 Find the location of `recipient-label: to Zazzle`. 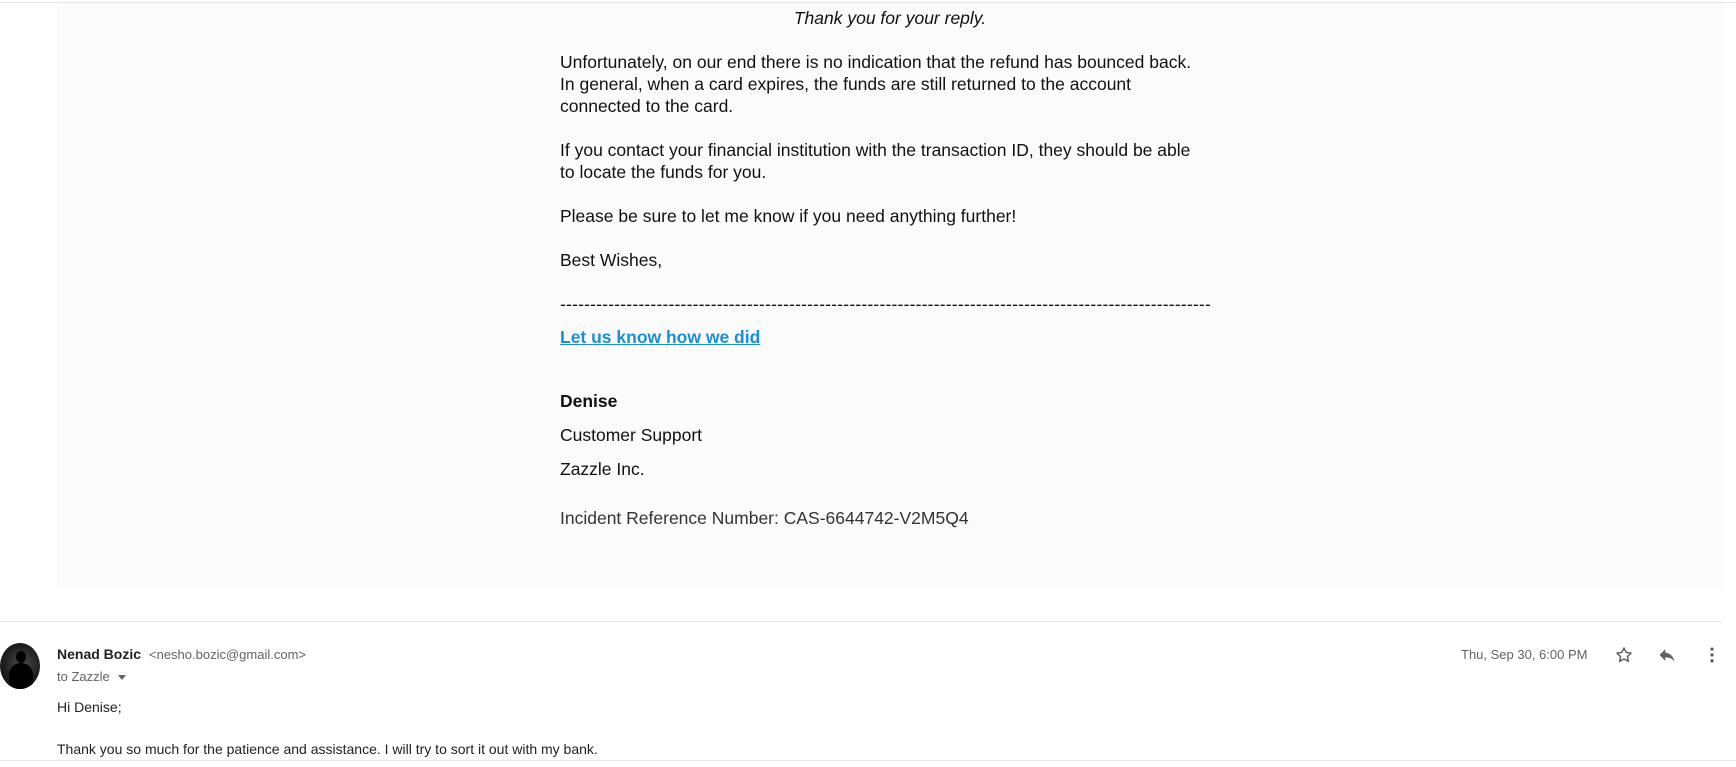

recipient-label: to Zazzle is located at coordinates (83, 676).